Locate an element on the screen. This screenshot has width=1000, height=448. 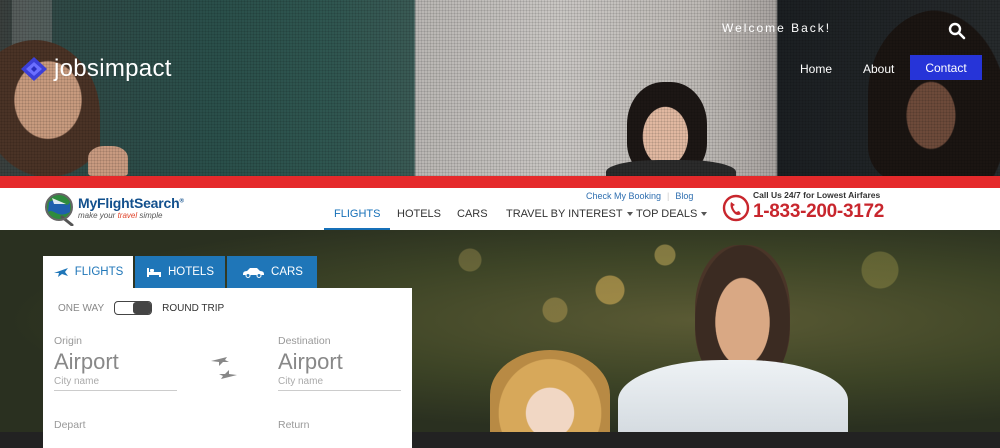
brand-name: jobsimpact is located at coordinates (113, 68).